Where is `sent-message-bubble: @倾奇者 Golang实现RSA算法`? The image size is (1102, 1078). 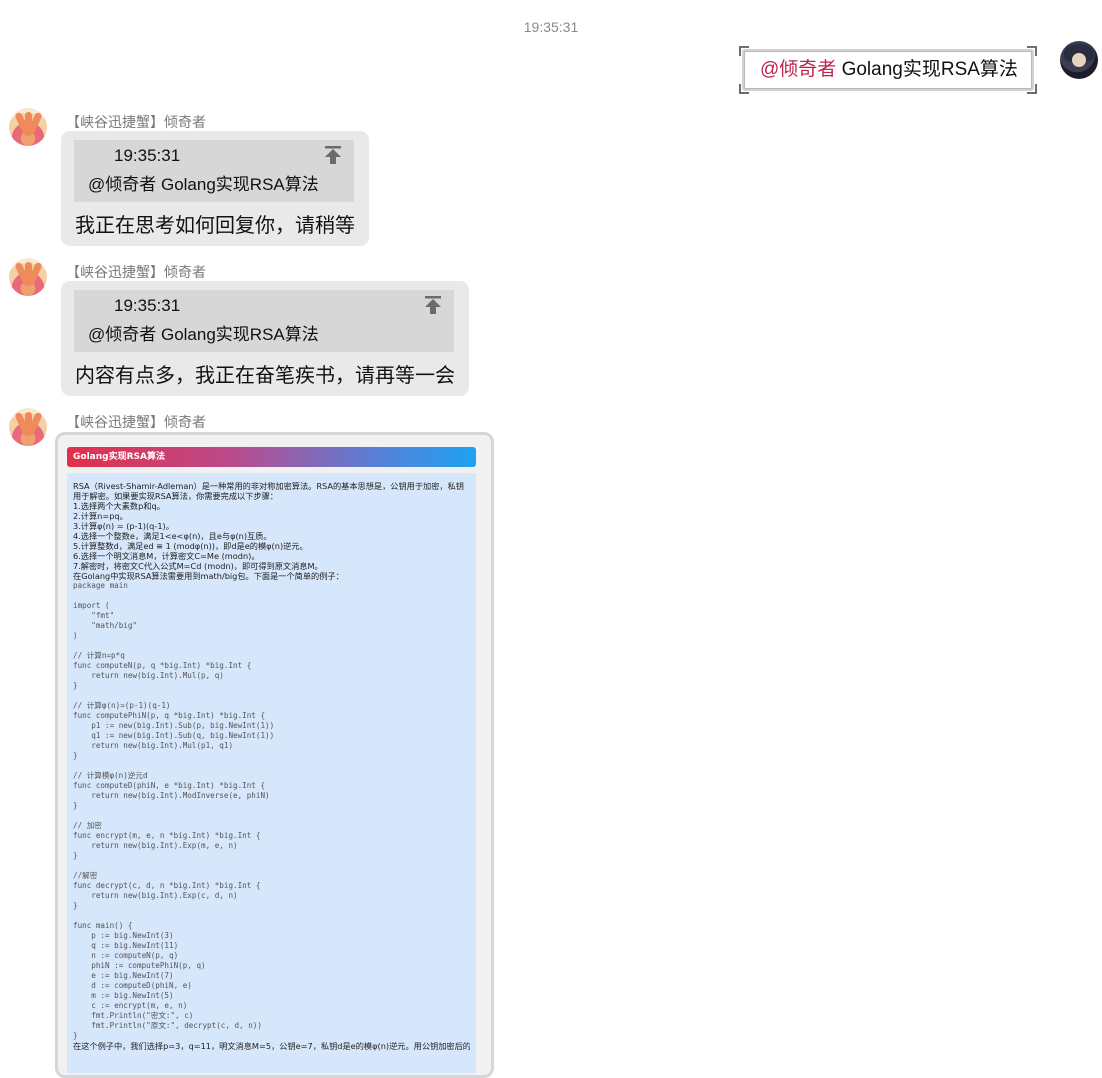 sent-message-bubble: @倾奇者 Golang实现RSA算法 is located at coordinates (888, 70).